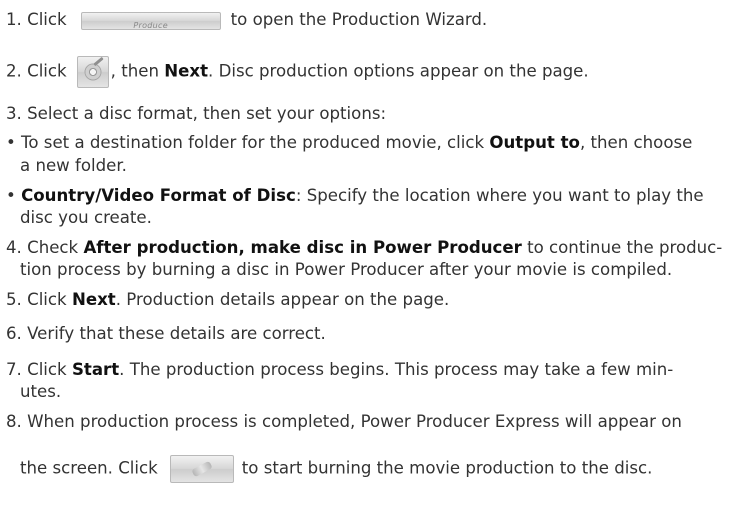 This screenshot has height=506, width=749. I want to click on step-1-text: to open the Production Wizard., so click(359, 19).